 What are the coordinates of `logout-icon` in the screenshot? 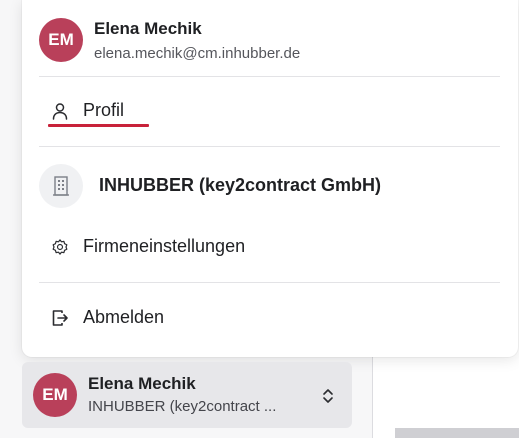 It's located at (60, 318).